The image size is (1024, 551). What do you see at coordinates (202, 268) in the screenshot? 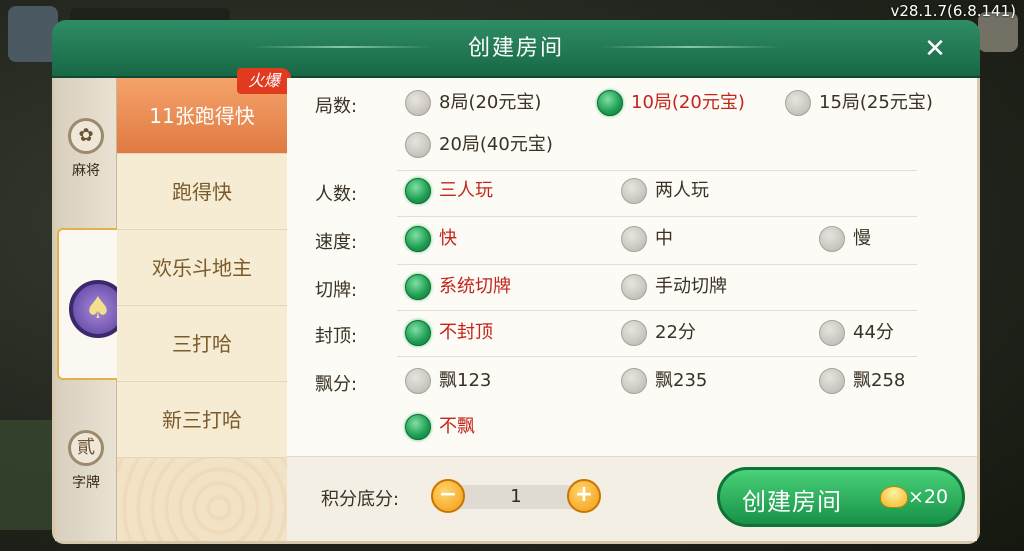
I see `game-item-doudizhu: 欢乐斗地主` at bounding box center [202, 268].